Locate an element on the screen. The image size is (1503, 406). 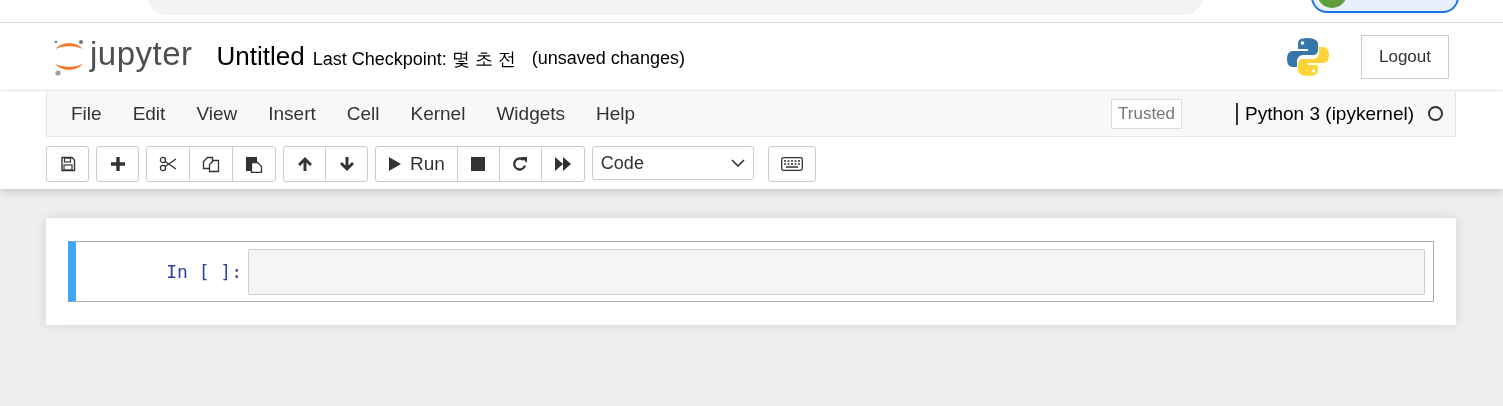
paste-icon is located at coordinates (254, 164).